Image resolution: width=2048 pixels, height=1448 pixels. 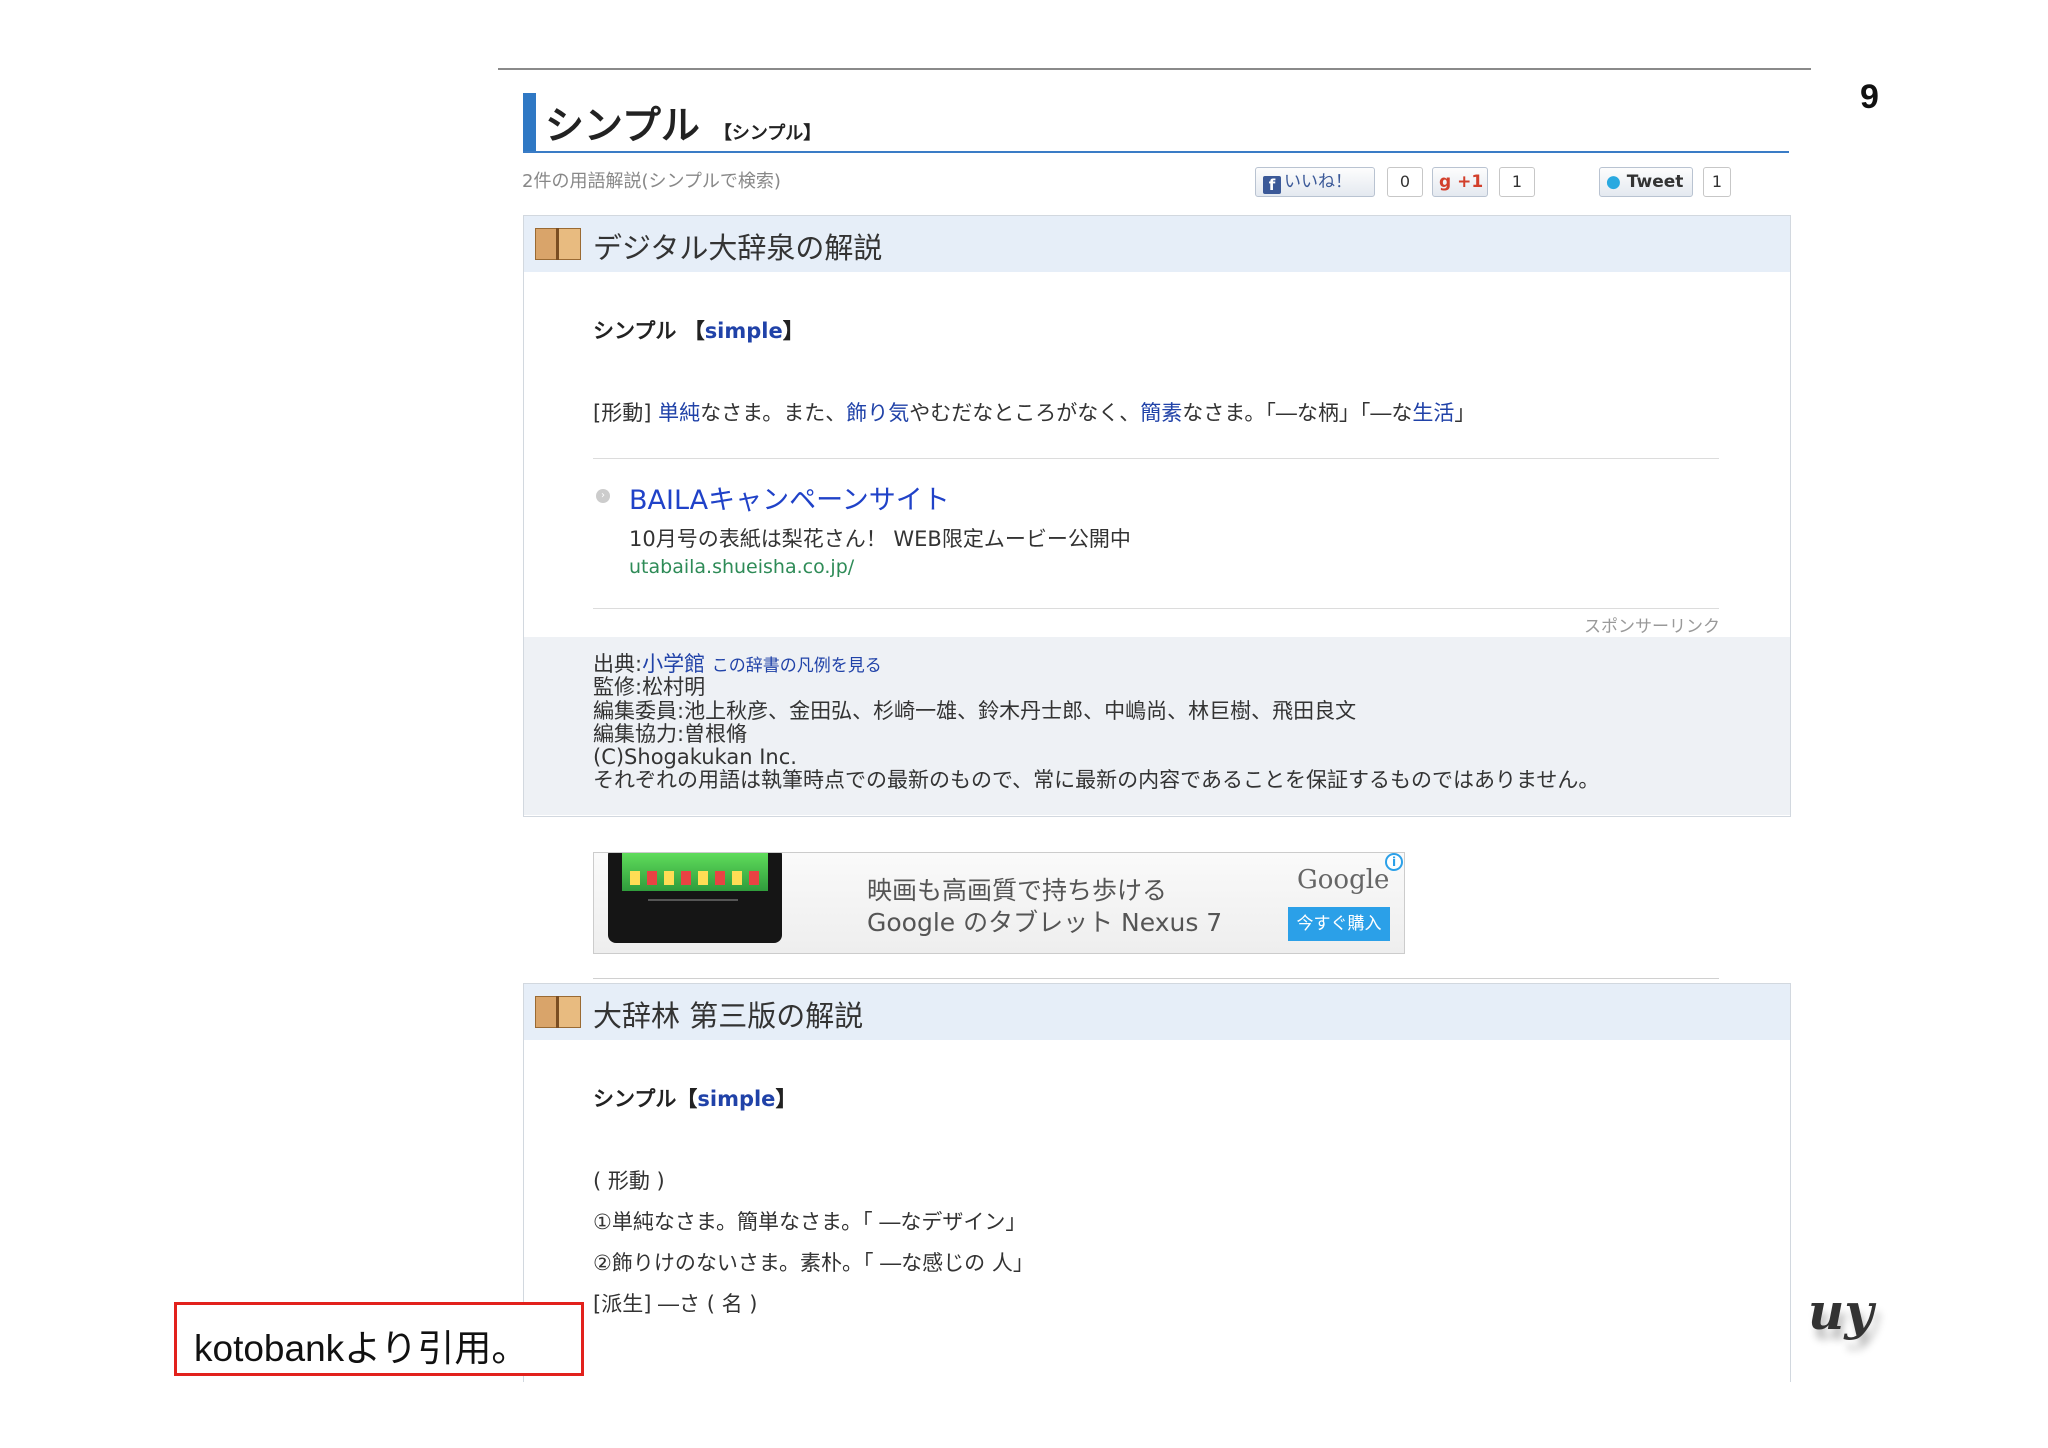 What do you see at coordinates (693, 903) in the screenshot?
I see `tablet-nav-bar` at bounding box center [693, 903].